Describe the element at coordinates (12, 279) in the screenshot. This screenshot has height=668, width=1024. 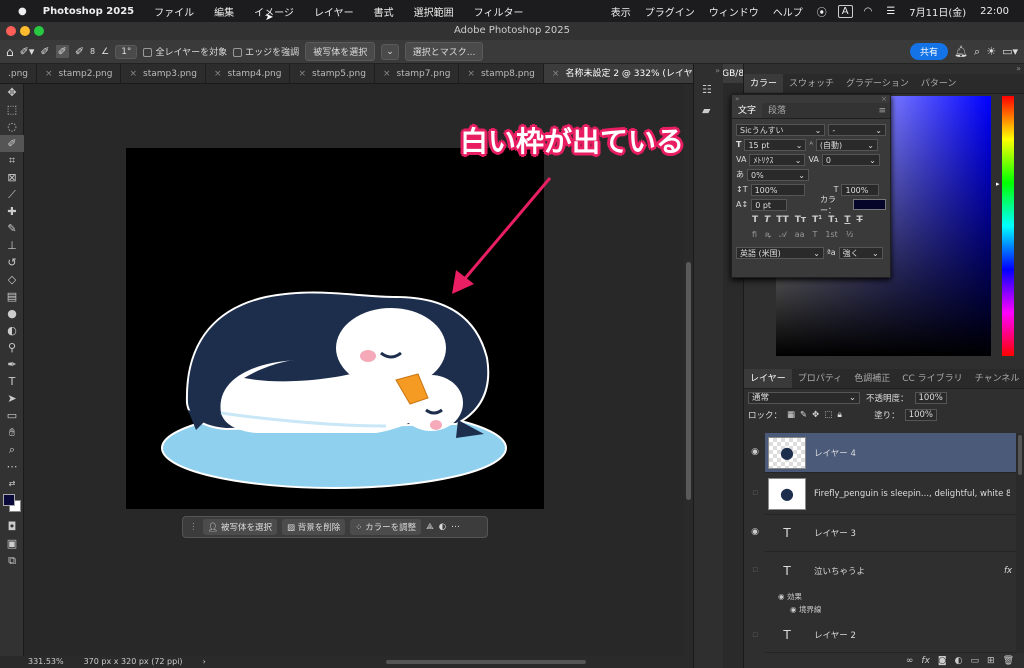
I see `eraser-tool-icon: ◇` at that location.